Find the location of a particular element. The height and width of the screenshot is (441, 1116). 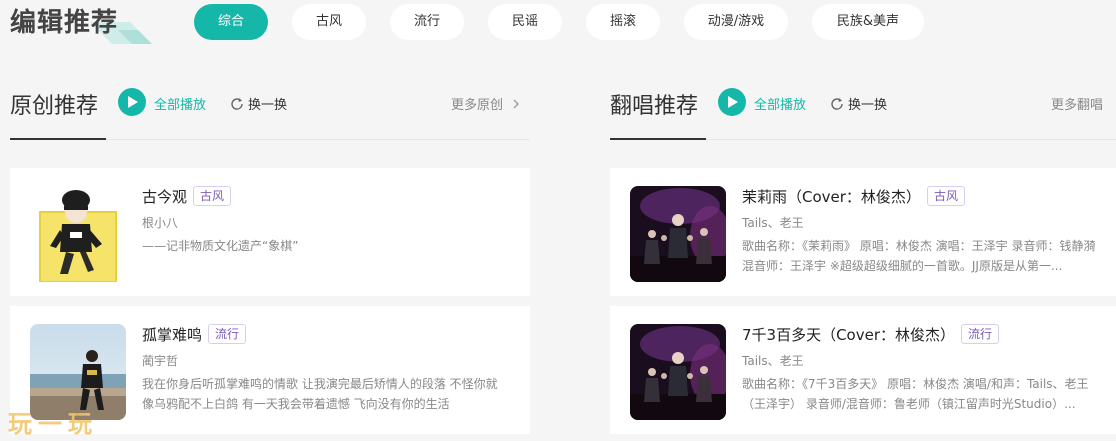

original-refresh-button: 换一换 is located at coordinates (258, 103).